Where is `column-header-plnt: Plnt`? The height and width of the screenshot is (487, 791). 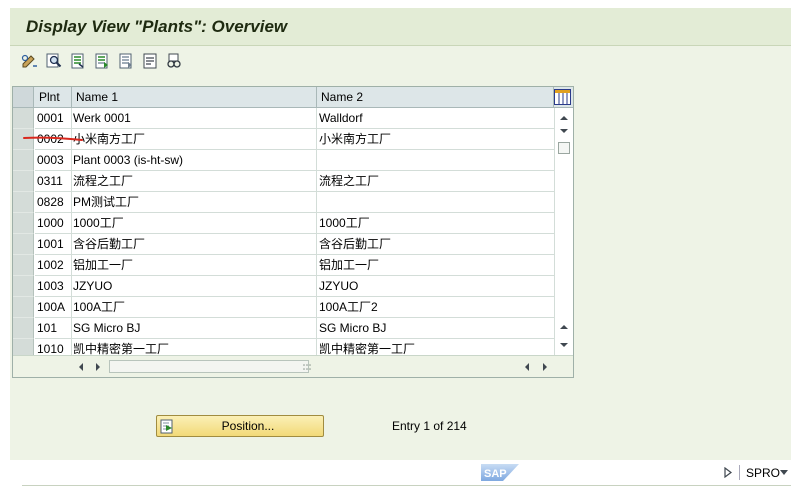 column-header-plnt: Plnt is located at coordinates (53, 97).